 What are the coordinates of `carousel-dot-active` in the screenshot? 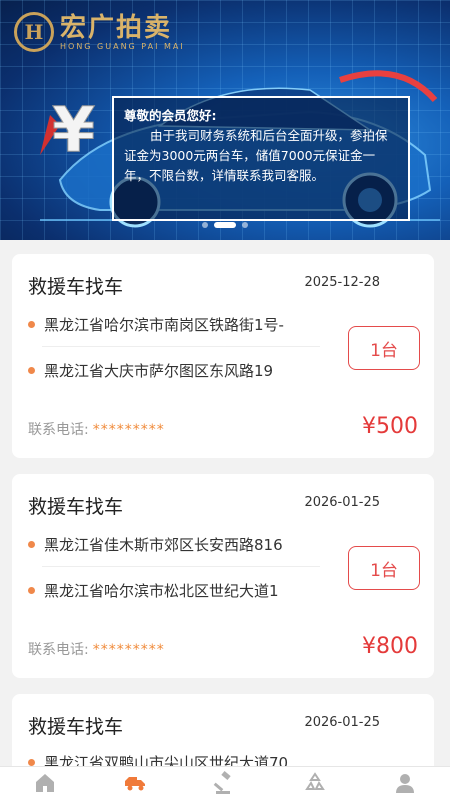 It's located at (225, 225).